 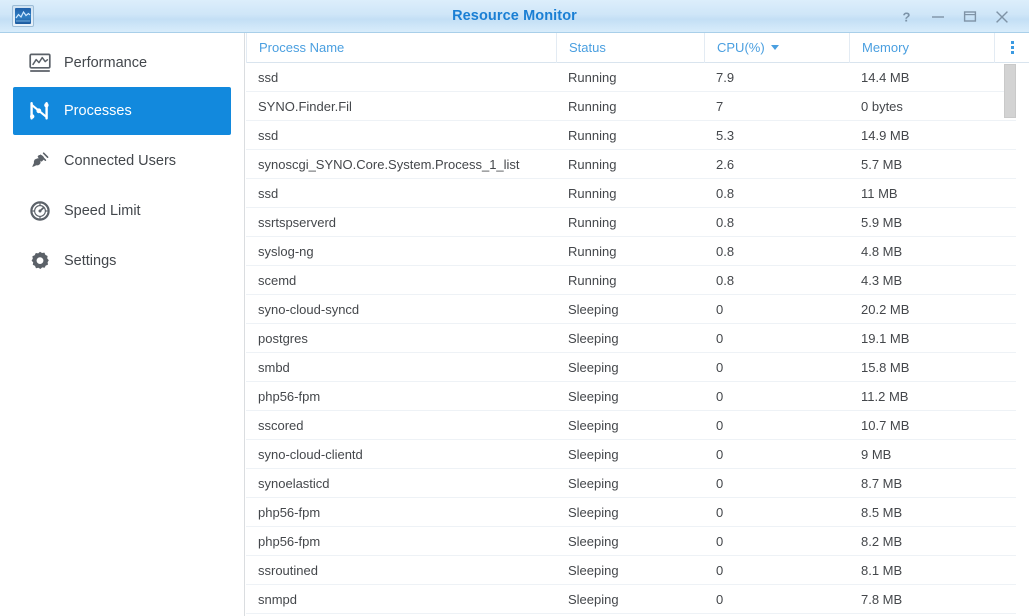 I want to click on sidebar-item-performance: Performance, so click(x=122, y=63).